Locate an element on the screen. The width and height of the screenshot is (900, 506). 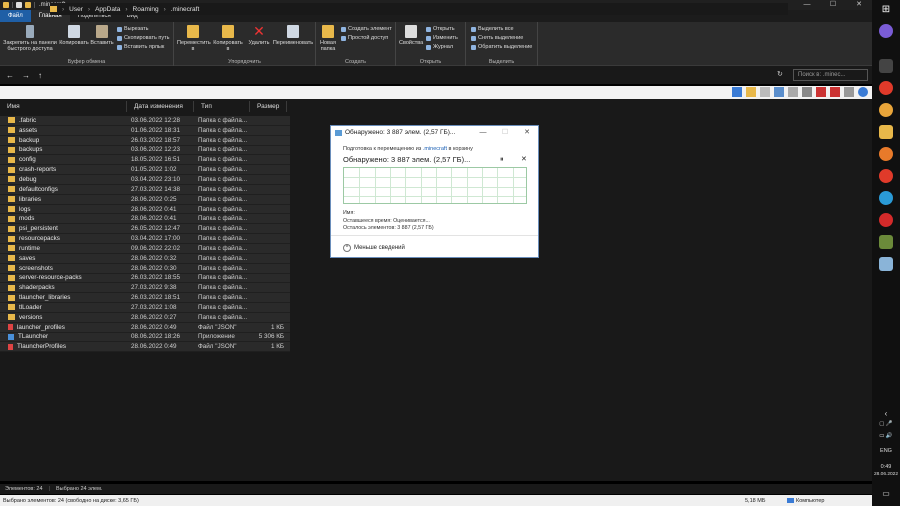
windows-start-icon: ⊞ is located at coordinates (886, 11).